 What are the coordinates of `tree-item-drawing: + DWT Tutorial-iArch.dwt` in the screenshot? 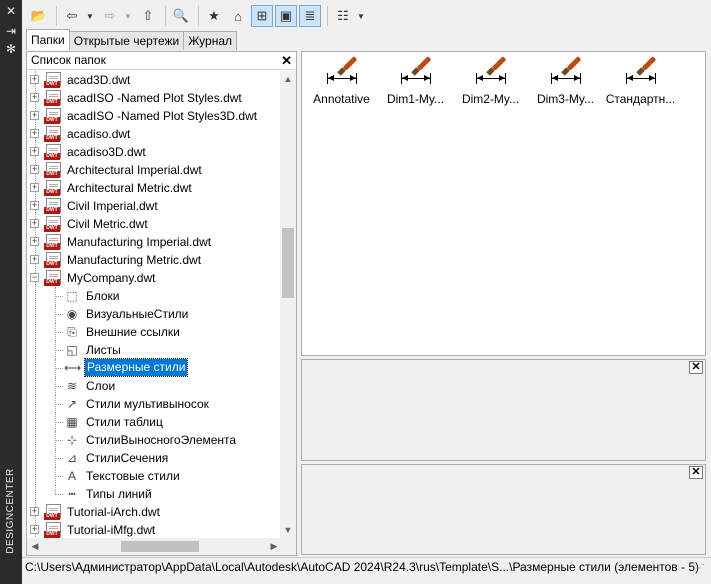 It's located at (154, 512).